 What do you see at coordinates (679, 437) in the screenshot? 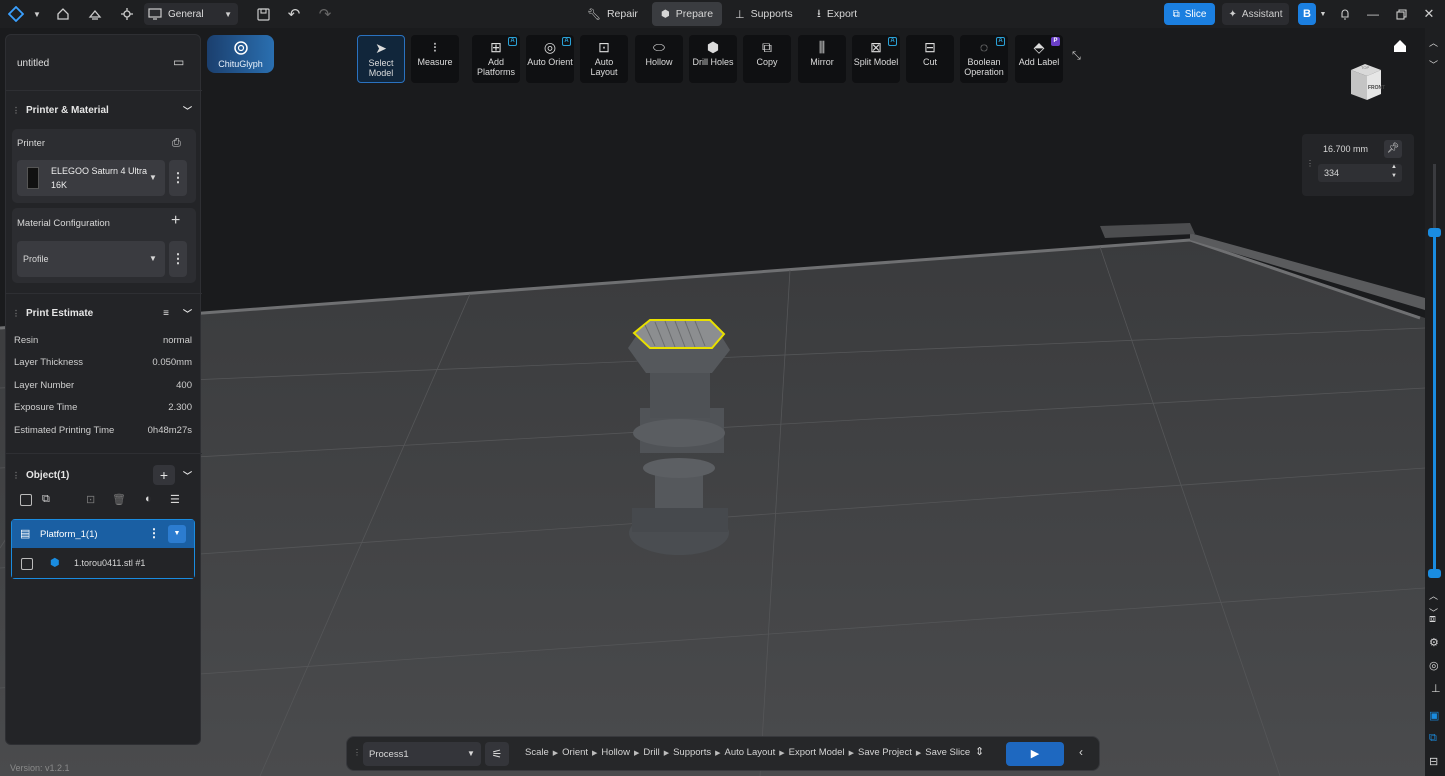
I see `model-pillar` at bounding box center [679, 437].